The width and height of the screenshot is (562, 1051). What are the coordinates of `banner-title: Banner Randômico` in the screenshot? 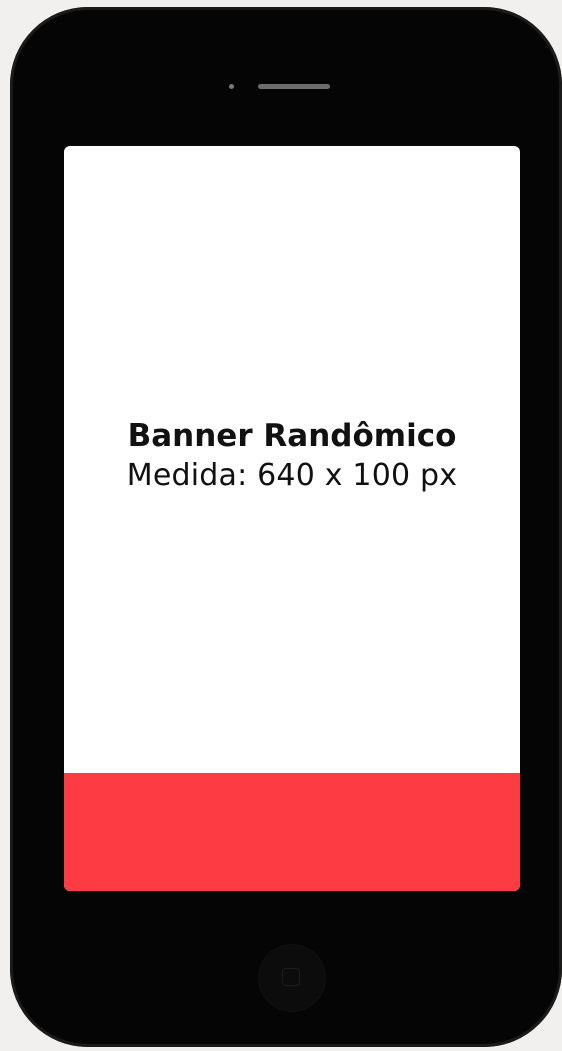 It's located at (292, 436).